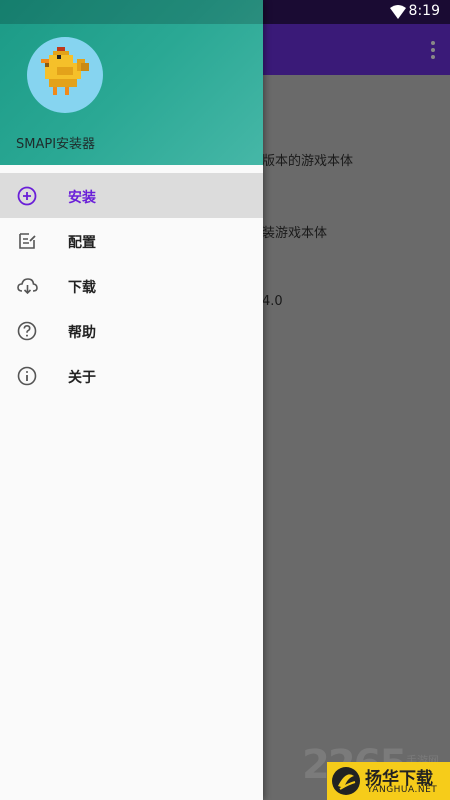  What do you see at coordinates (308, 161) in the screenshot?
I see `content-line: 版本的游戏本体` at bounding box center [308, 161].